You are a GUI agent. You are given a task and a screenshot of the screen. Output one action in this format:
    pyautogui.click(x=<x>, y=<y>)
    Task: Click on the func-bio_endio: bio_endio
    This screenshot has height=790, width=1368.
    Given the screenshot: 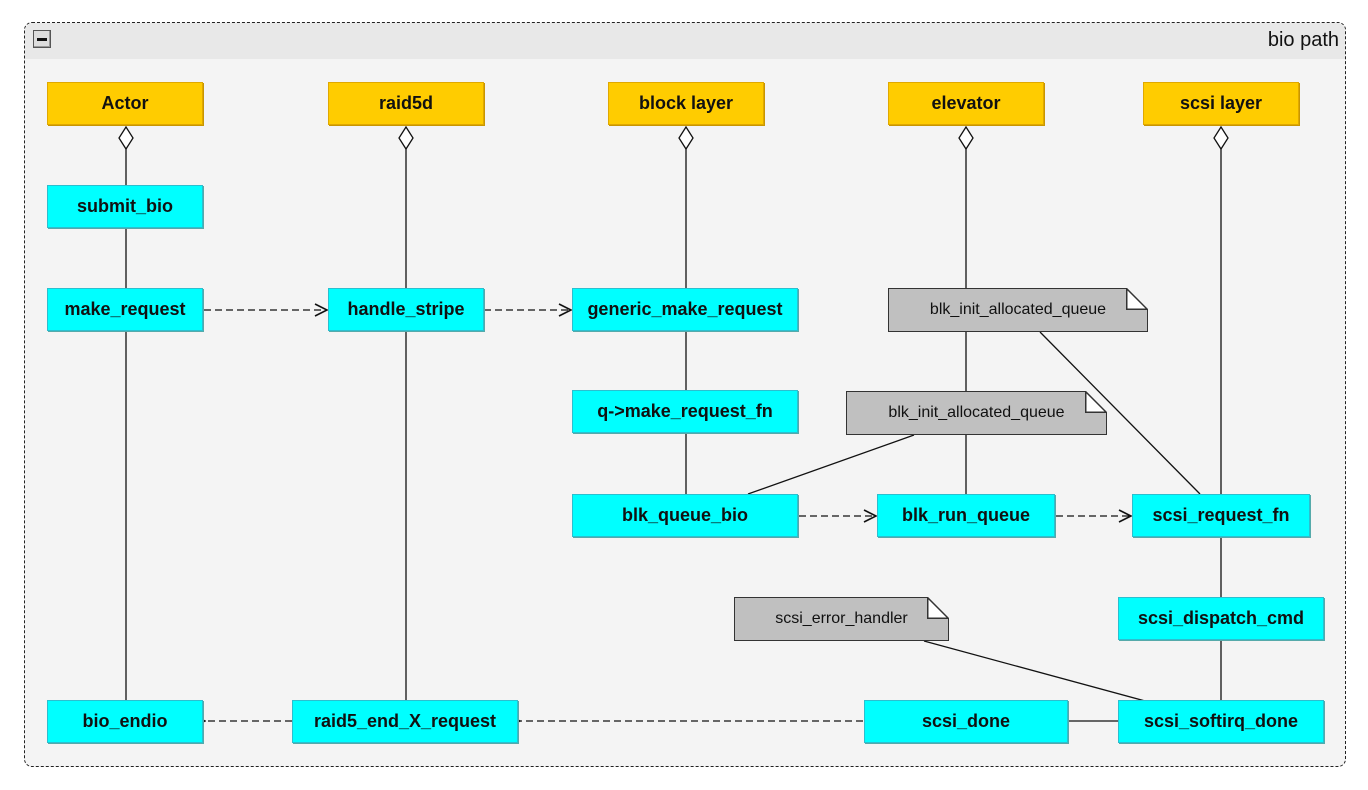 What is the action you would take?
    pyautogui.click(x=125, y=721)
    